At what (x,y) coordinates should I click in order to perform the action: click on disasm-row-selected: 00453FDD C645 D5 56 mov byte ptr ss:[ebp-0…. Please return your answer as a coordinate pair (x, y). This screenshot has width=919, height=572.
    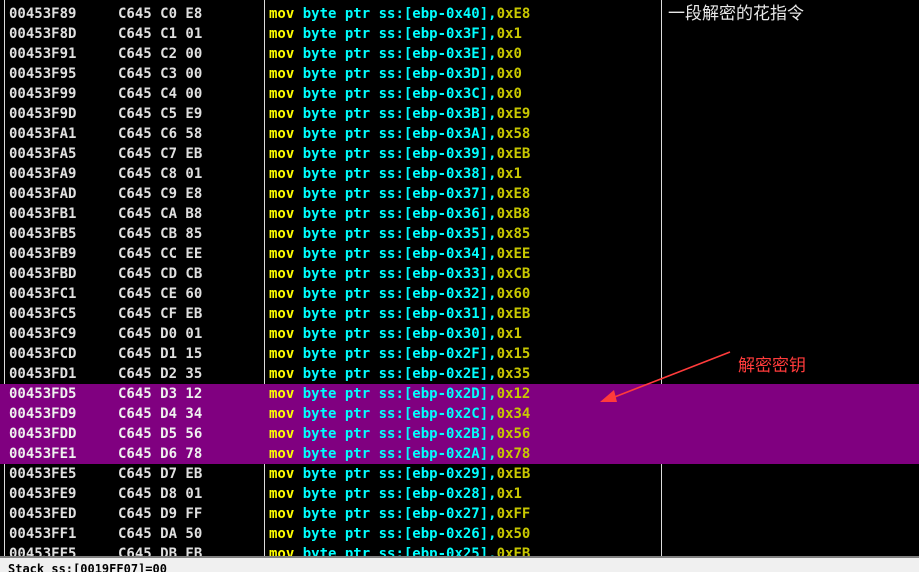
    Looking at the image, I should click on (459, 434).